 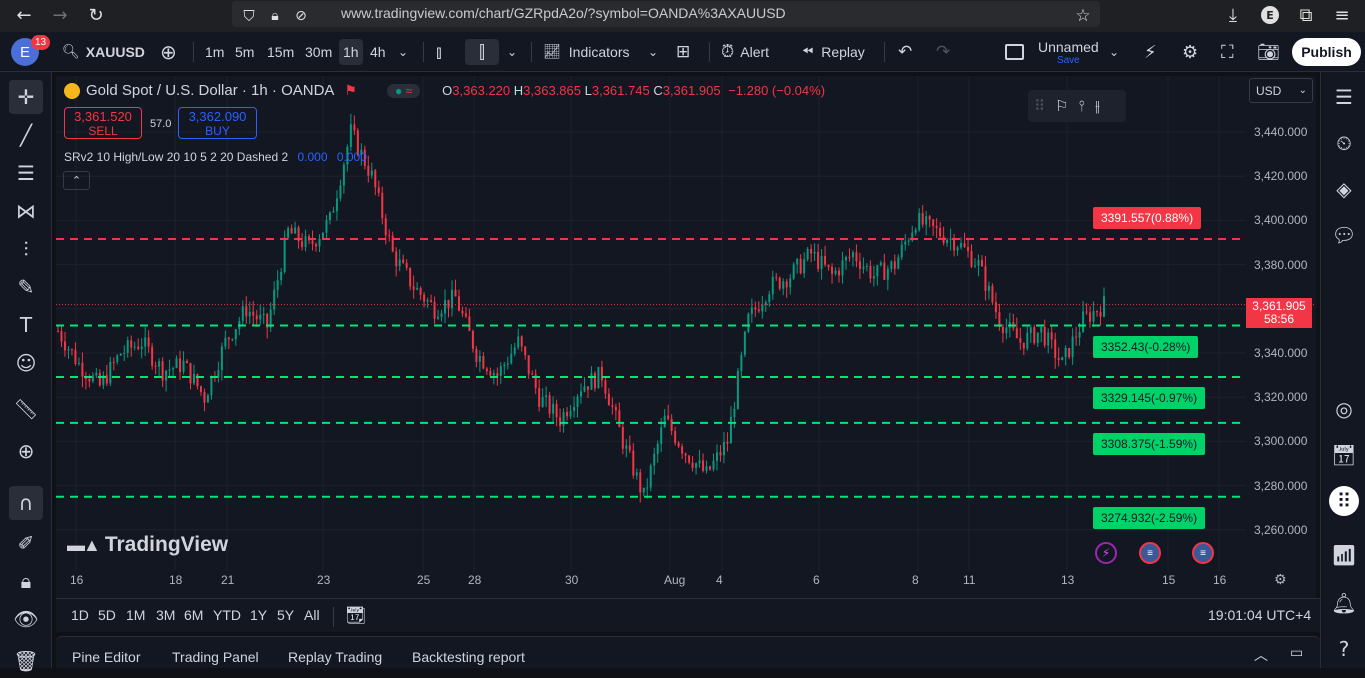 I want to click on horizontal-lines-icon: ☰, so click(x=26, y=173).